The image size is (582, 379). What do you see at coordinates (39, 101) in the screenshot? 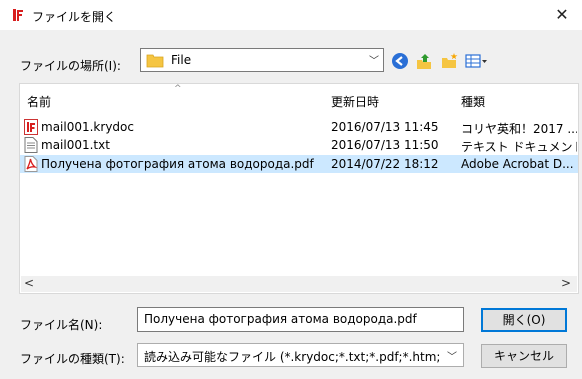
I see `column-header-name: 名前` at bounding box center [39, 101].